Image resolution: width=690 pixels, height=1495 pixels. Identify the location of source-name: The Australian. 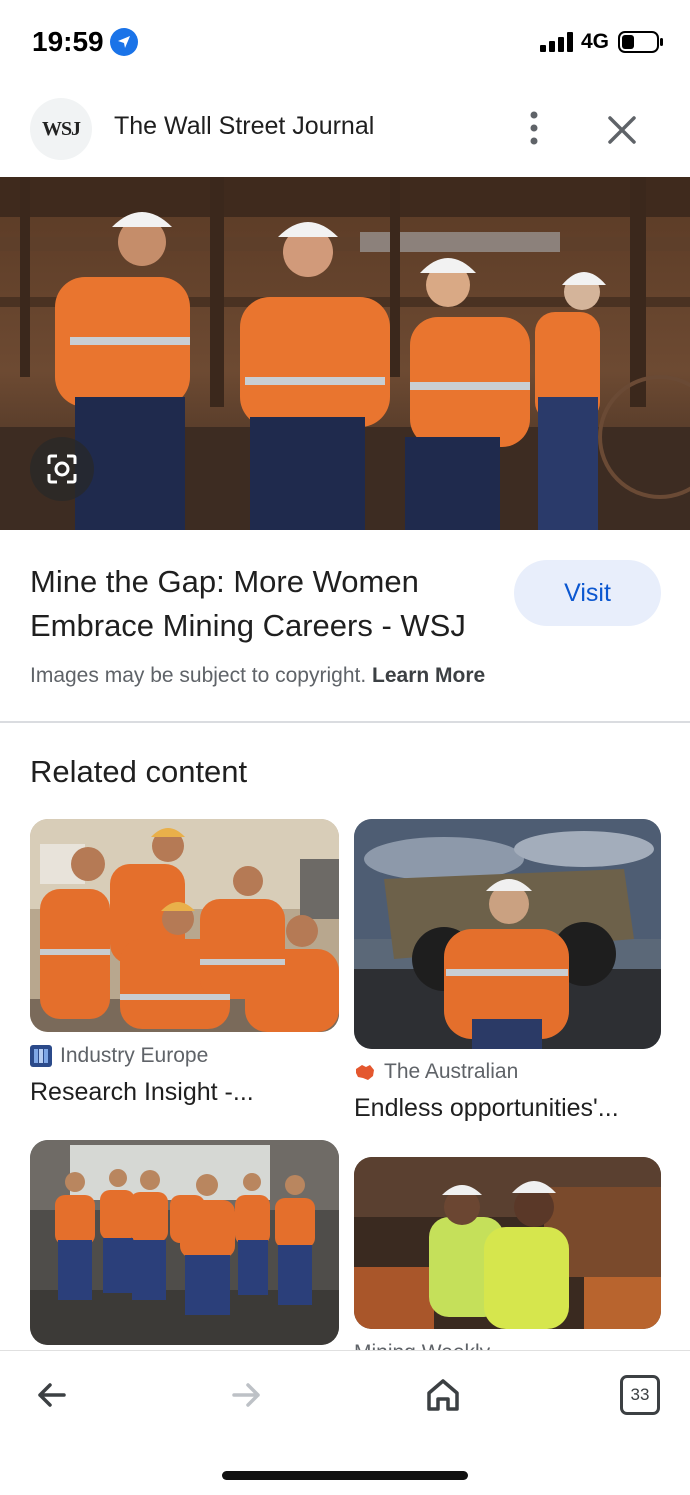
(451, 1071).